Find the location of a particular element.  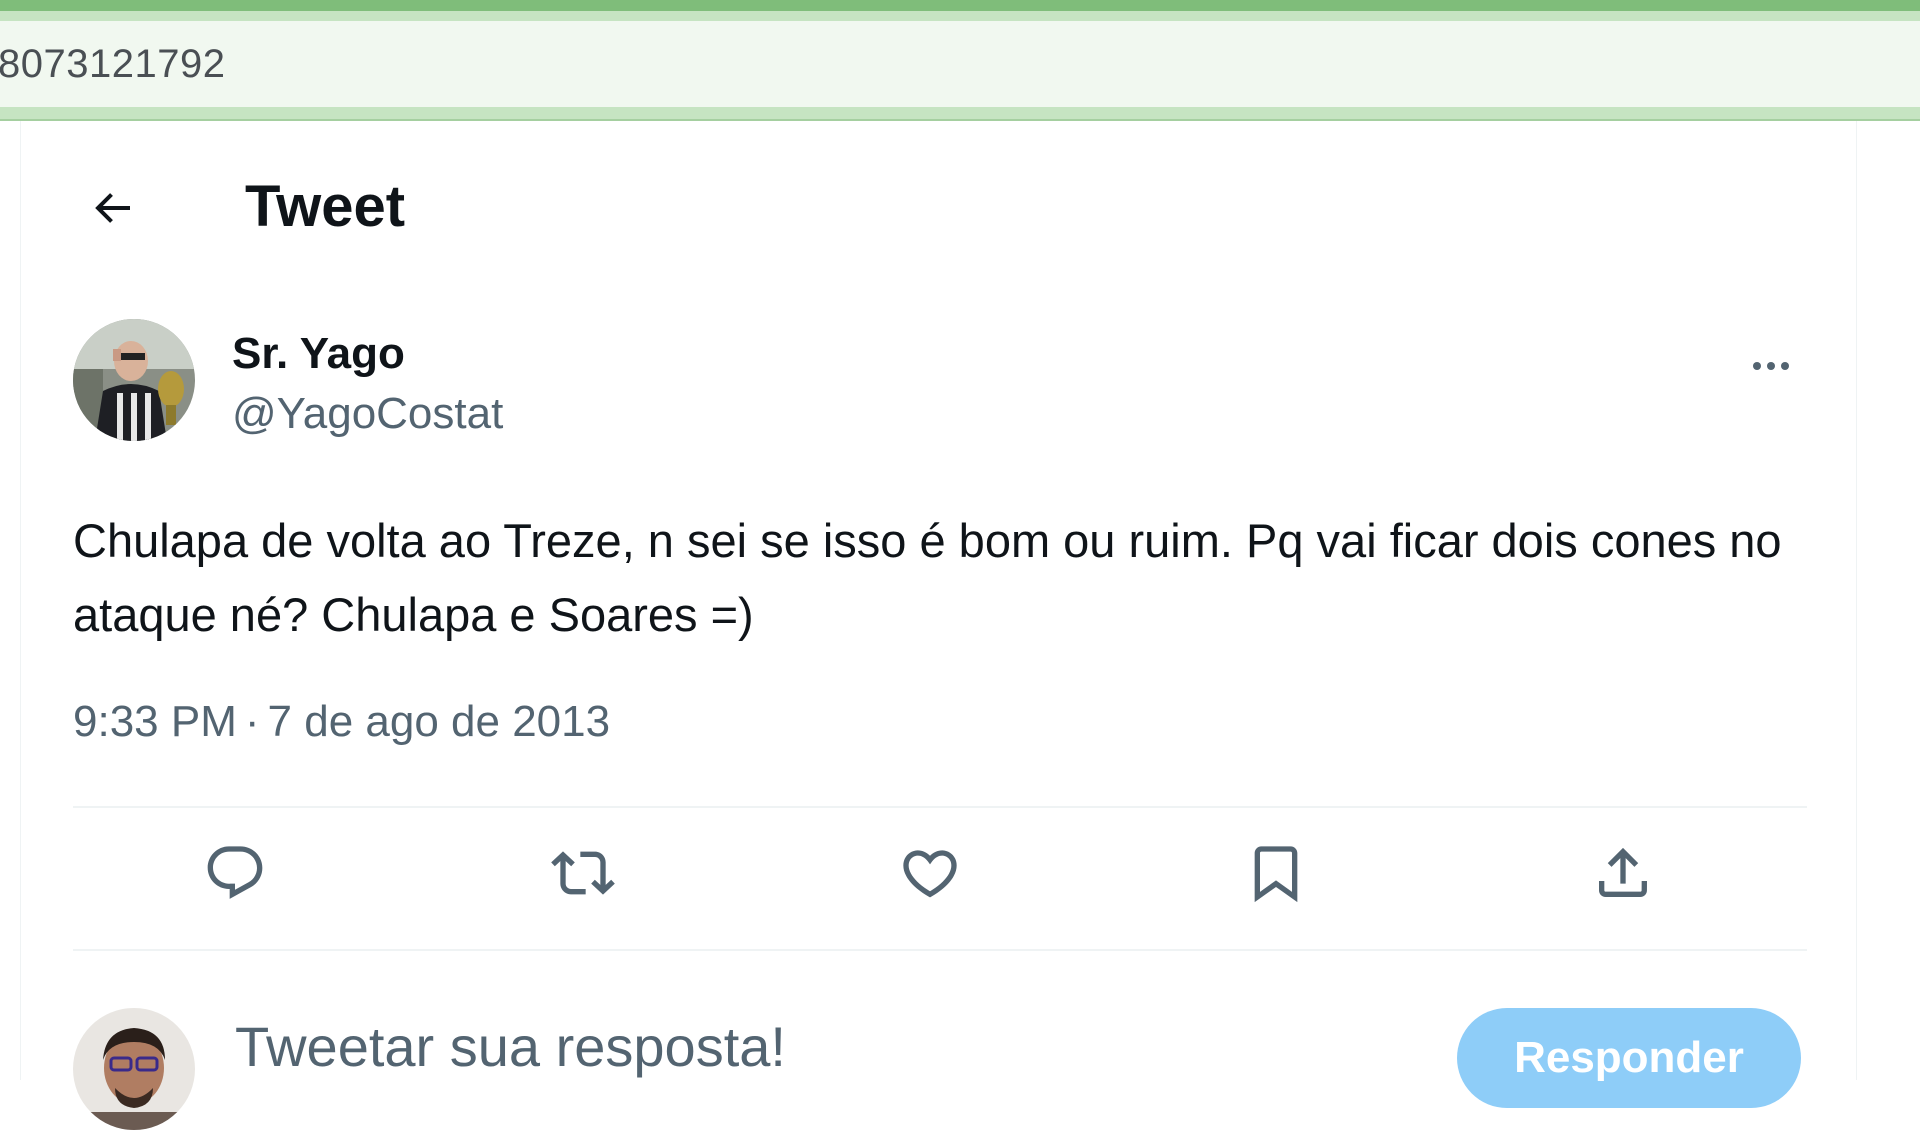

address-bar-border is located at coordinates (960, 114).